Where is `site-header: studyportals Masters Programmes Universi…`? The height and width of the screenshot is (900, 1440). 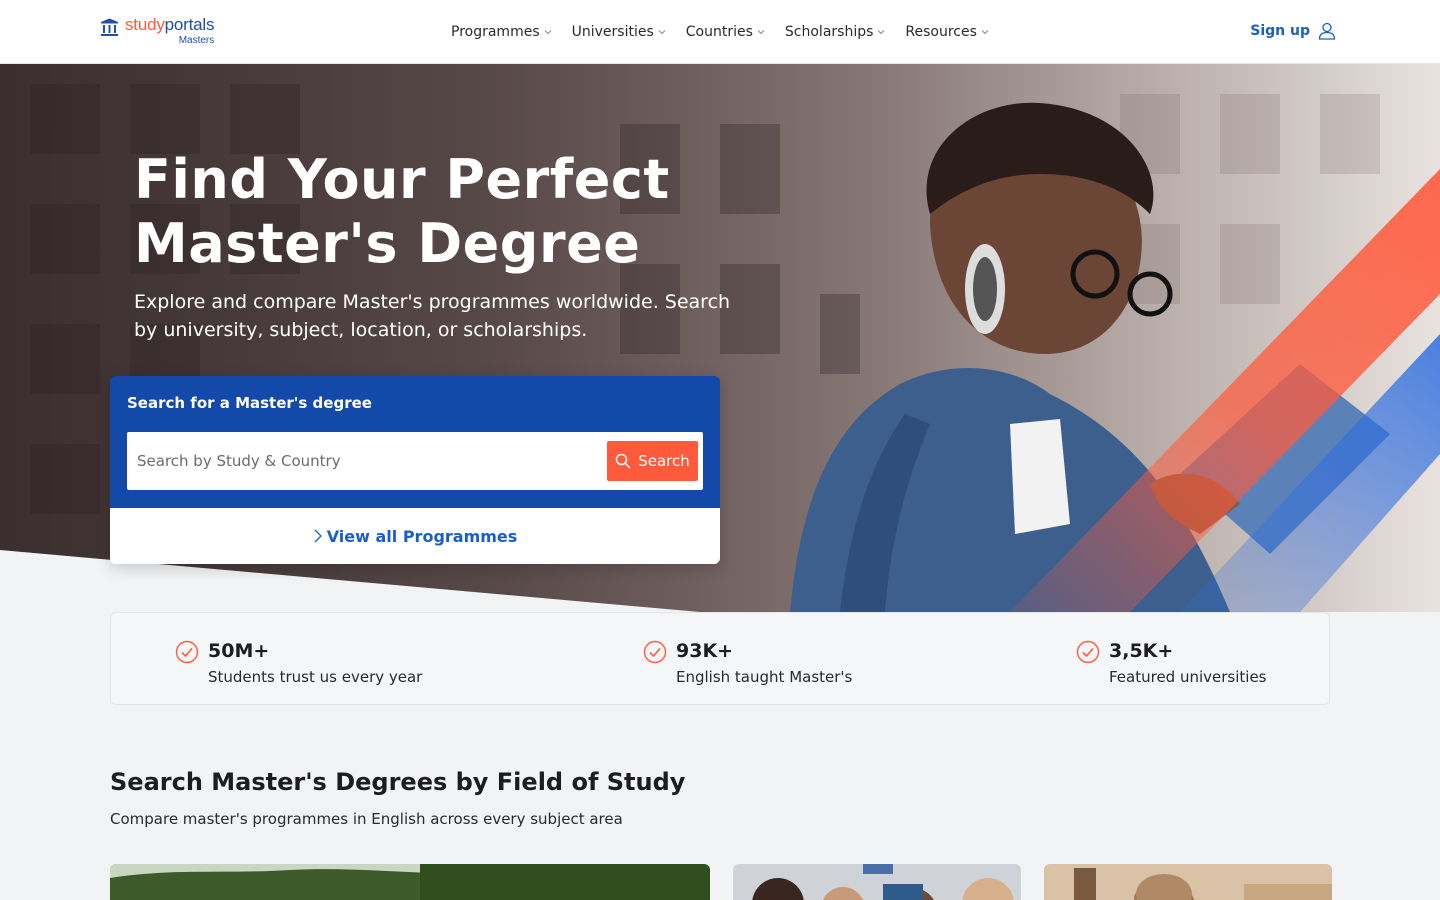
site-header: studyportals Masters Programmes Universi… is located at coordinates (720, 32).